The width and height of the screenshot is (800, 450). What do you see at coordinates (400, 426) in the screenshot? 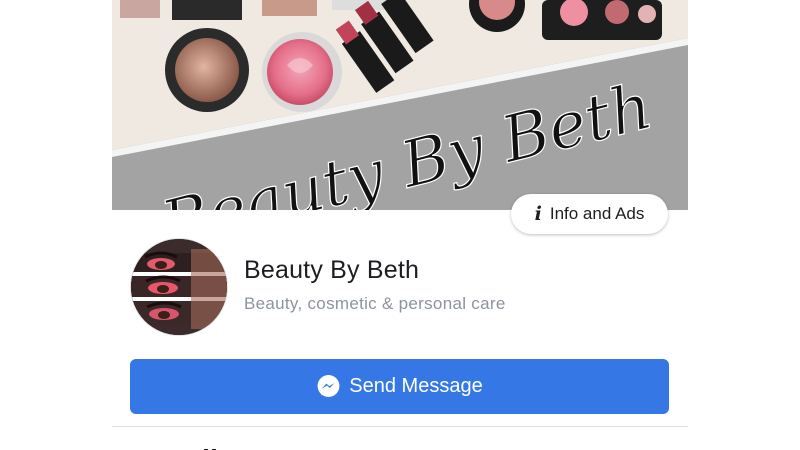
I see `divider` at bounding box center [400, 426].